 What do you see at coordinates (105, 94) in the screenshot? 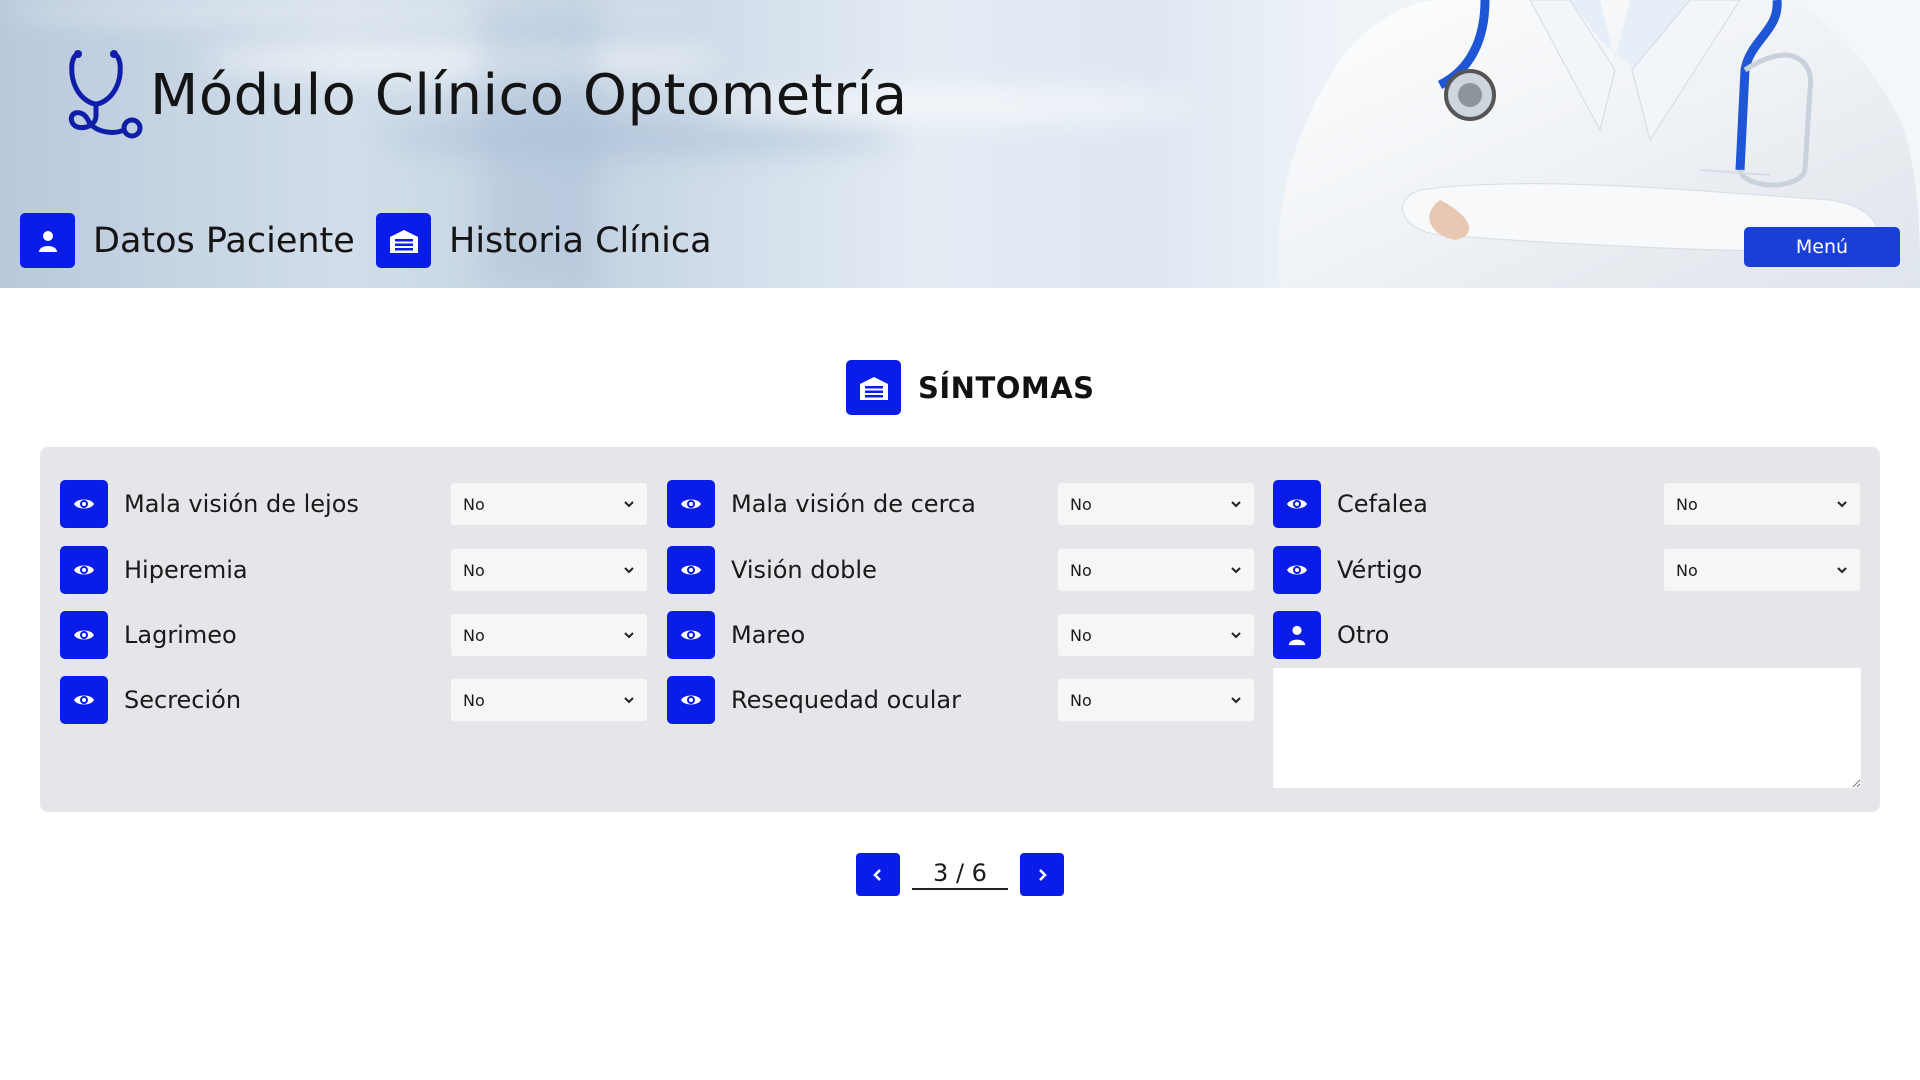
I see `stethoscope-icon` at bounding box center [105, 94].